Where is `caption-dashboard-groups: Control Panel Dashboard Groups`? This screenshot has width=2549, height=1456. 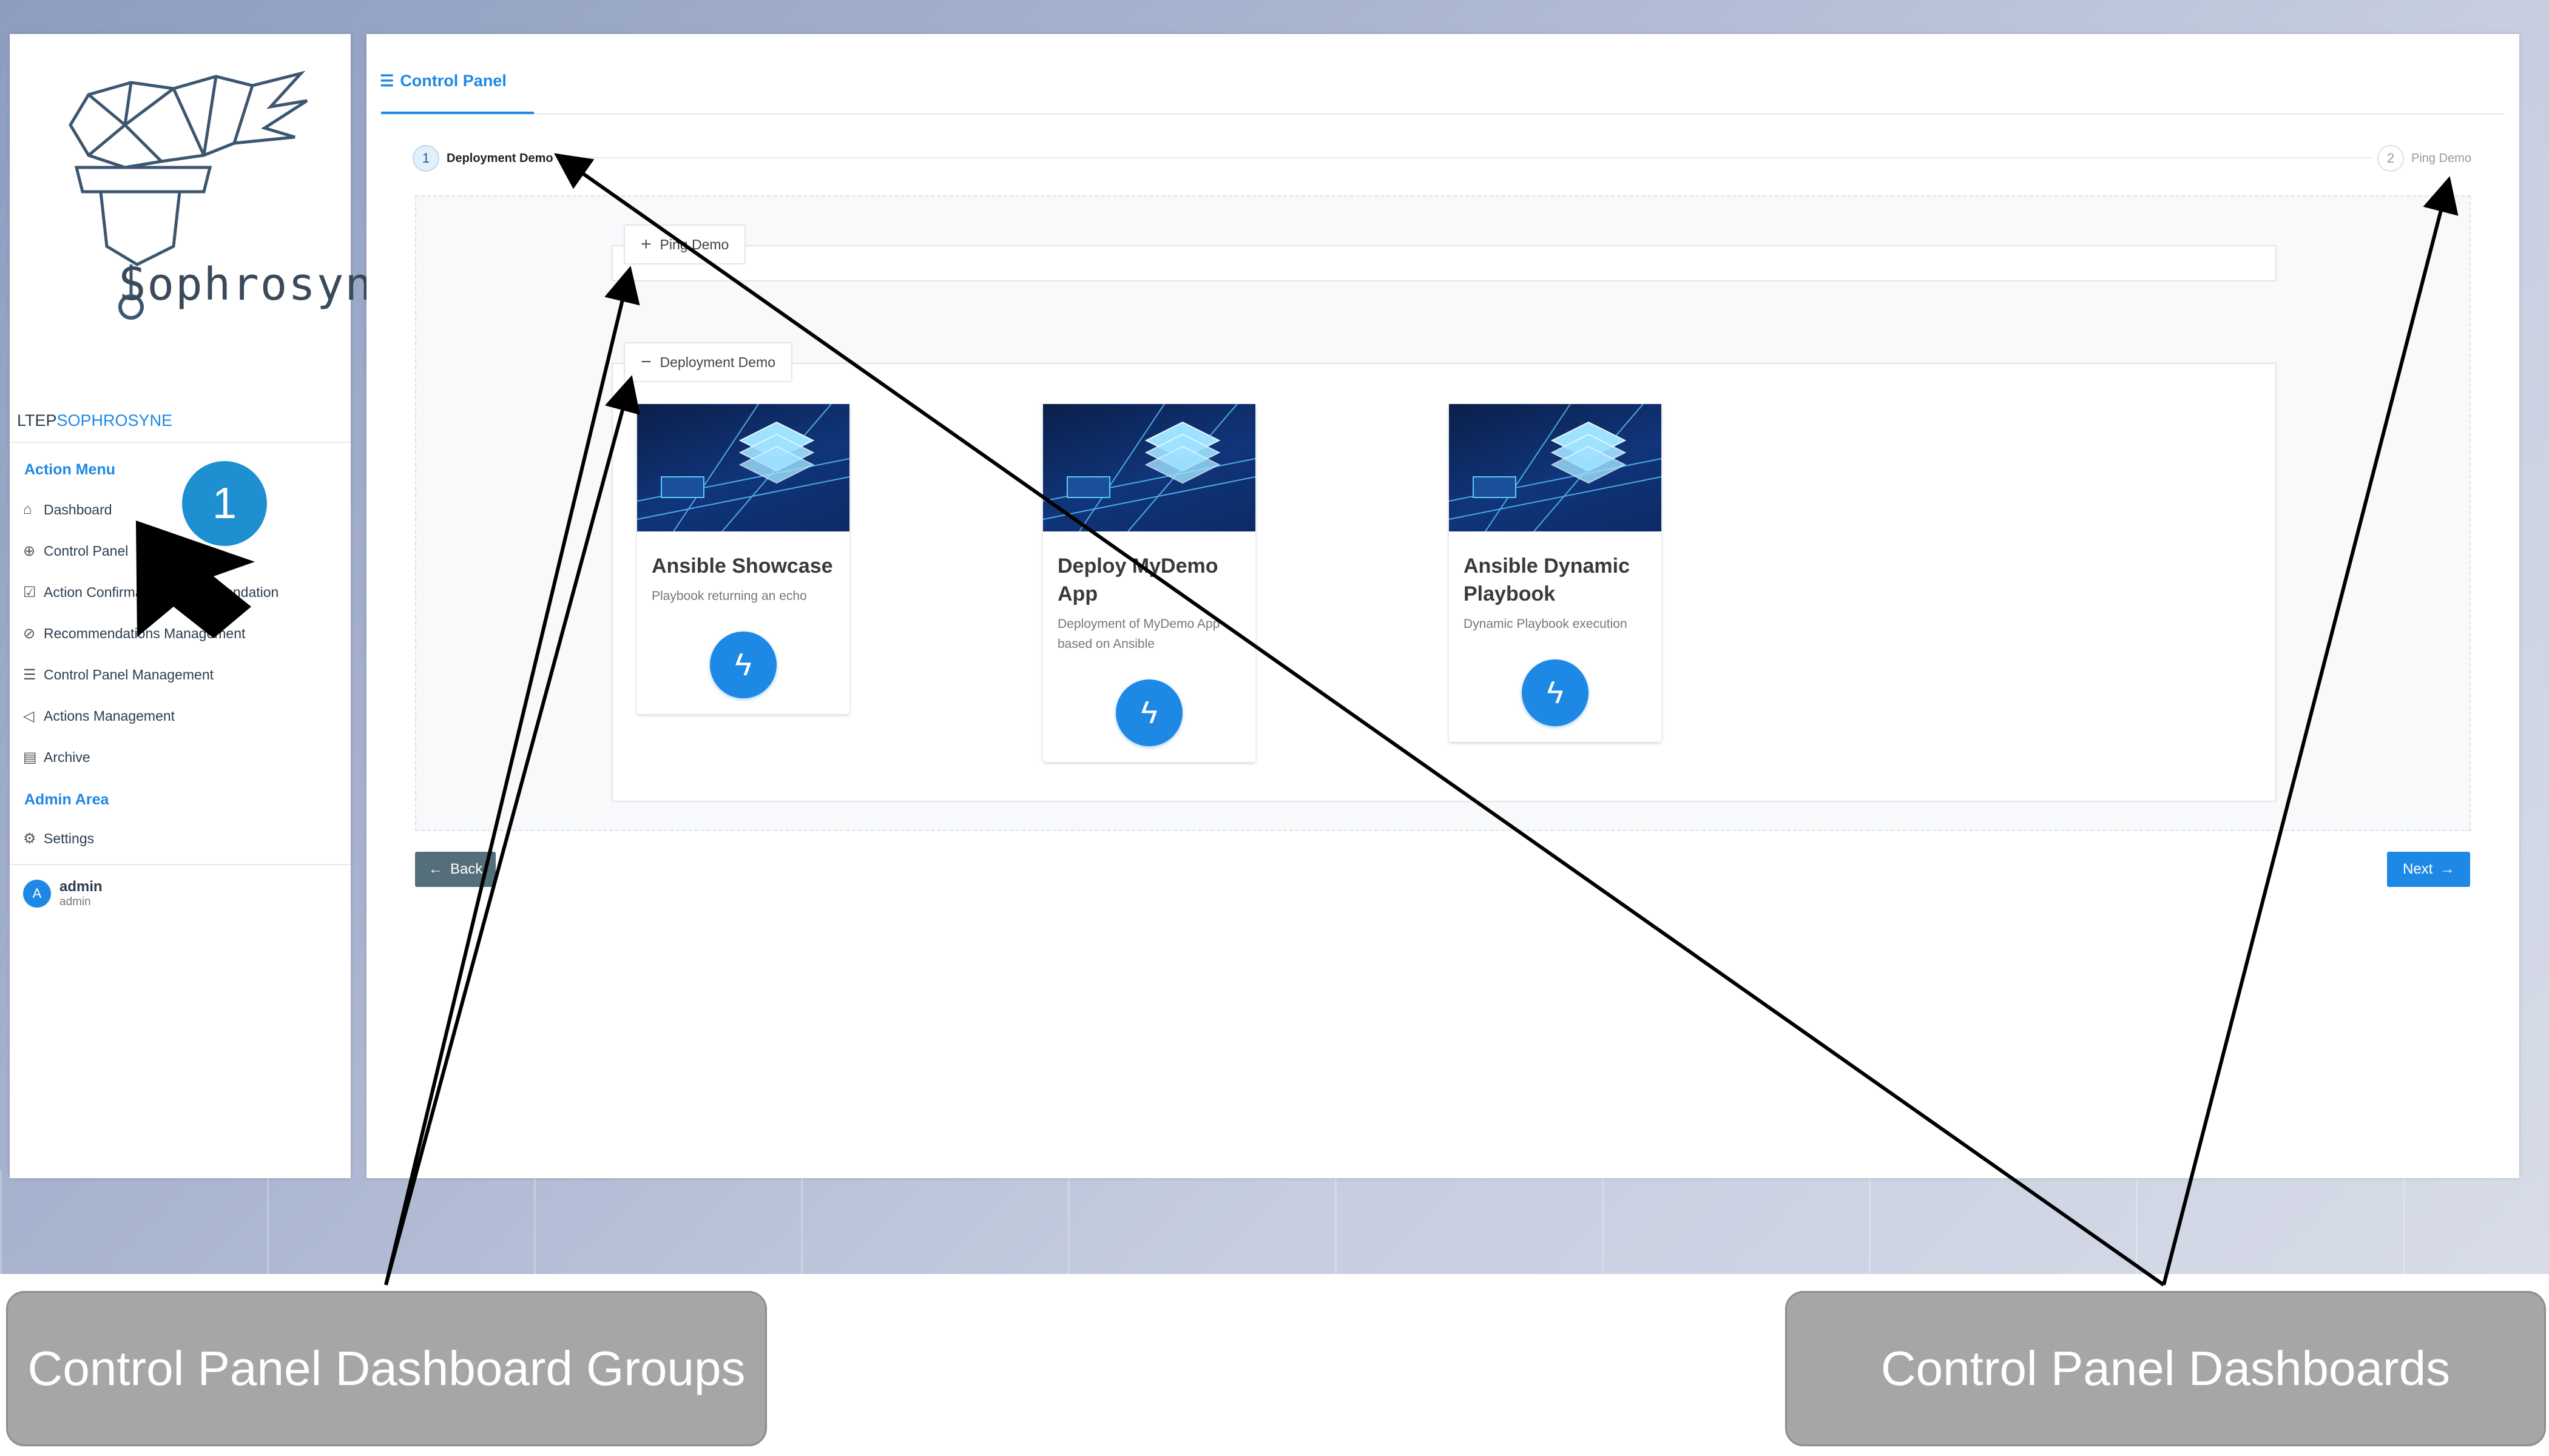
caption-dashboard-groups: Control Panel Dashboard Groups is located at coordinates (386, 1368).